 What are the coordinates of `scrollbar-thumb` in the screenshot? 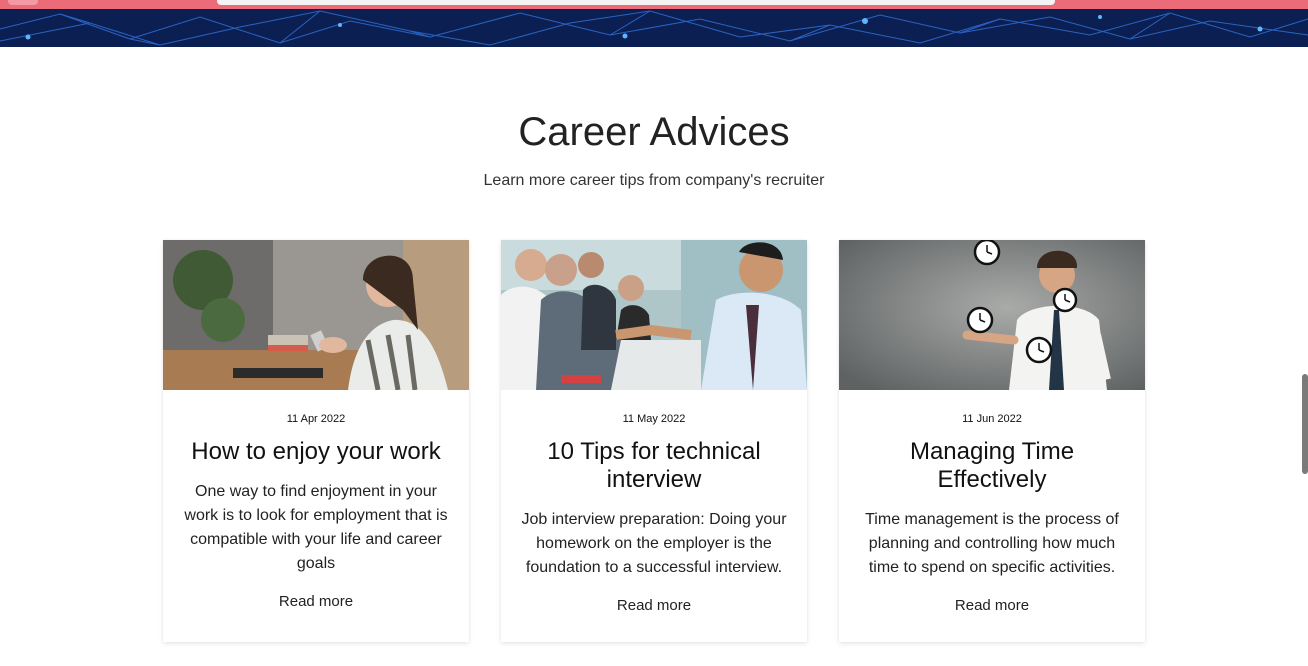 It's located at (1305, 424).